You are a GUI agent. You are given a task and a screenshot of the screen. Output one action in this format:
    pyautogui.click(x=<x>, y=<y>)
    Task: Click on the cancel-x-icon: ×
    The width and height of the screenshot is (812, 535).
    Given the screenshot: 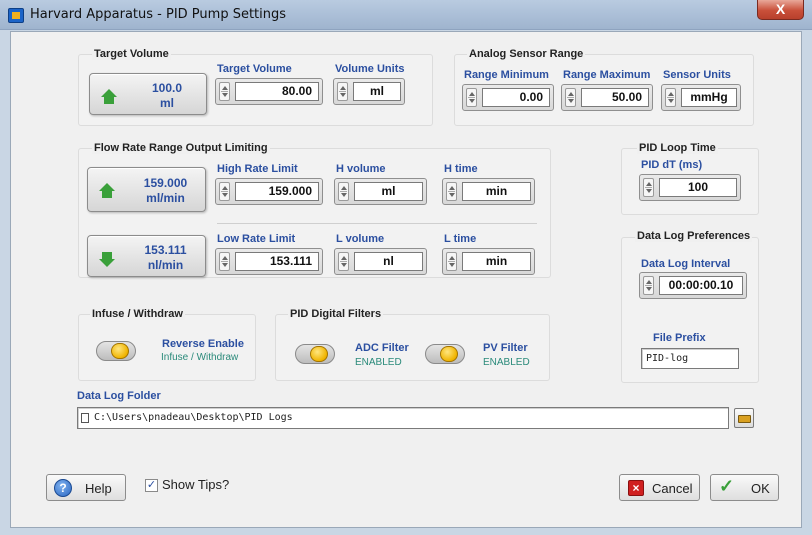 What is the action you would take?
    pyautogui.click(x=636, y=488)
    